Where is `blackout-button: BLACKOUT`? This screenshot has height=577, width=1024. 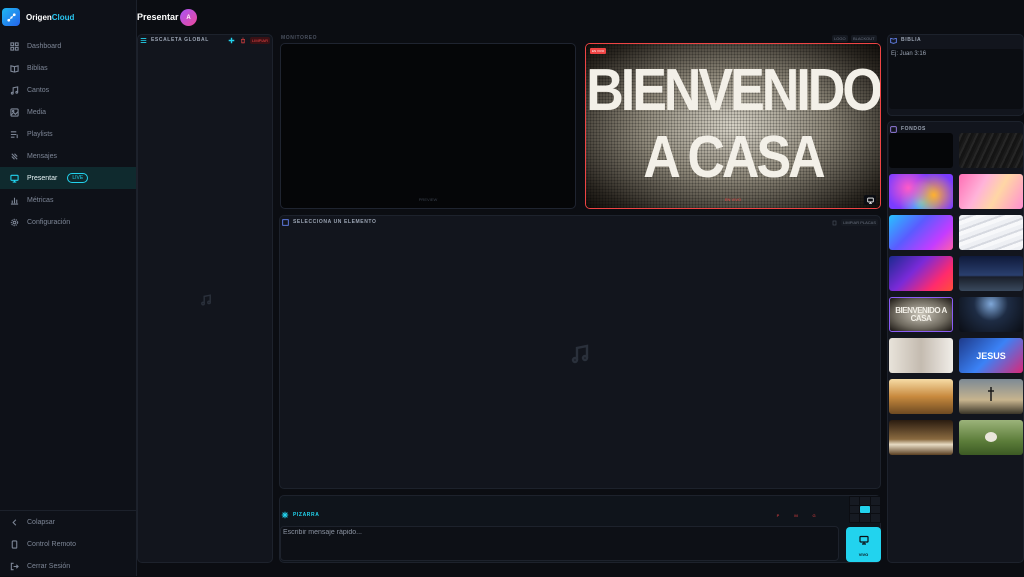 blackout-button: BLACKOUT is located at coordinates (864, 38).